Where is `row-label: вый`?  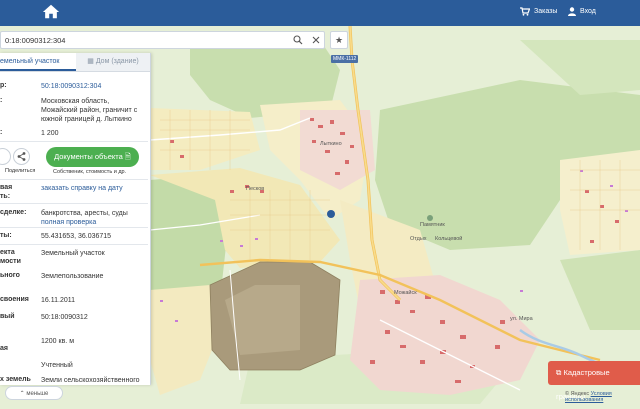 row-label: вый is located at coordinates (7, 316).